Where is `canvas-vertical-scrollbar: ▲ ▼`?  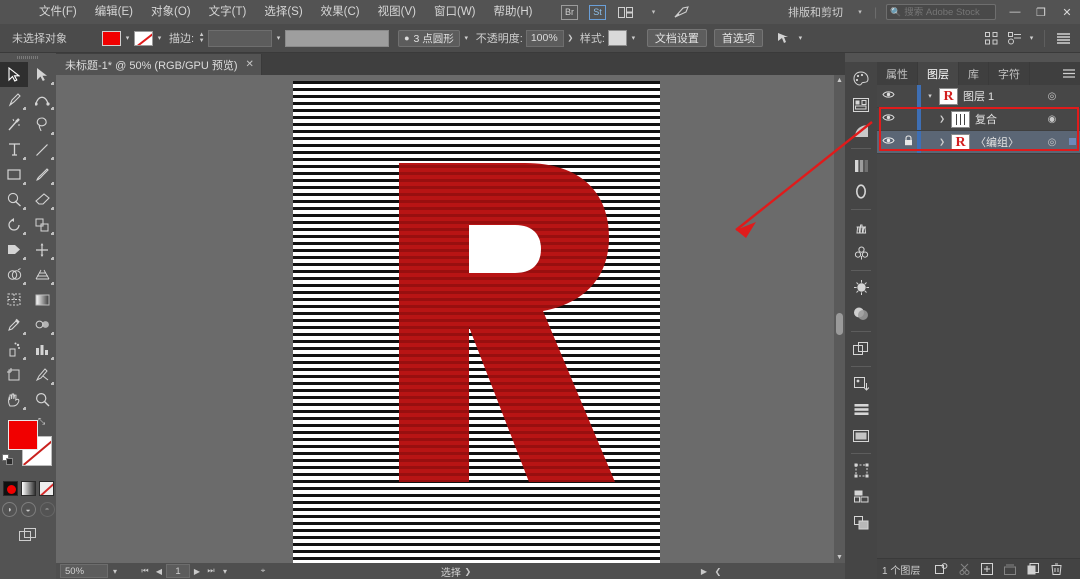
canvas-vertical-scrollbar: ▲ ▼ is located at coordinates (839, 319).